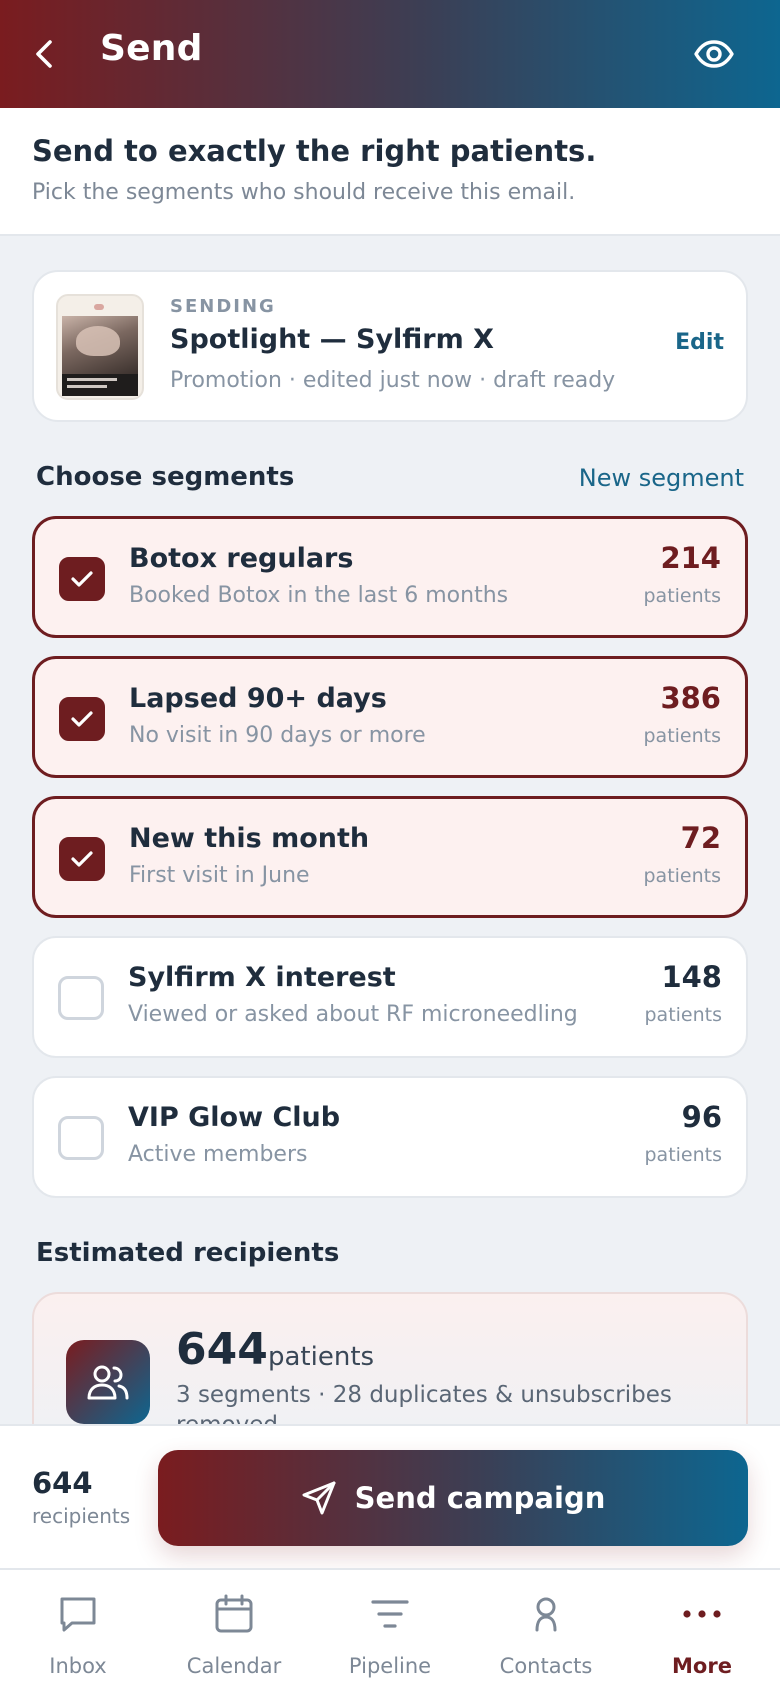  I want to click on tab-label: Calendar, so click(234, 1666).